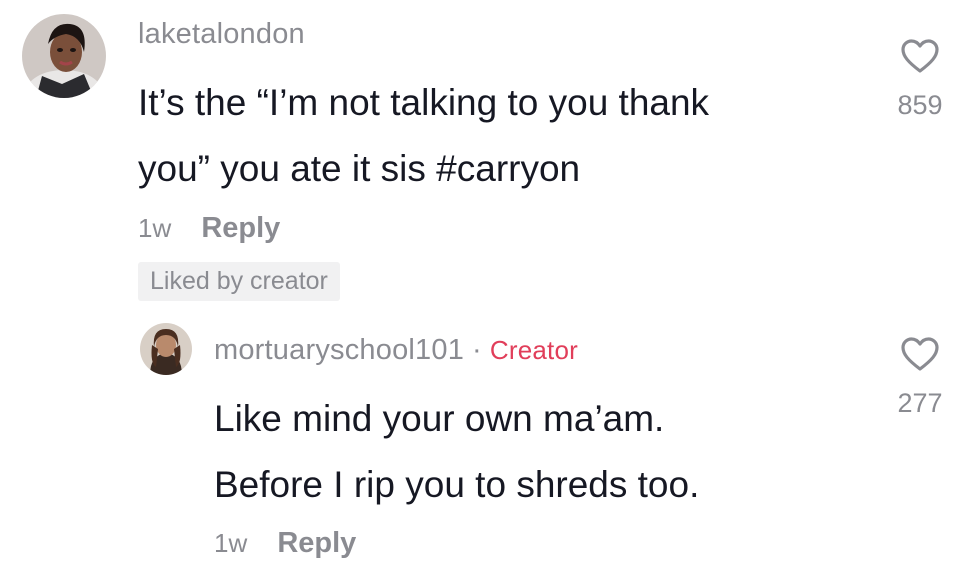  Describe the element at coordinates (155, 228) in the screenshot. I see `comment-timestamp: 1w` at that location.